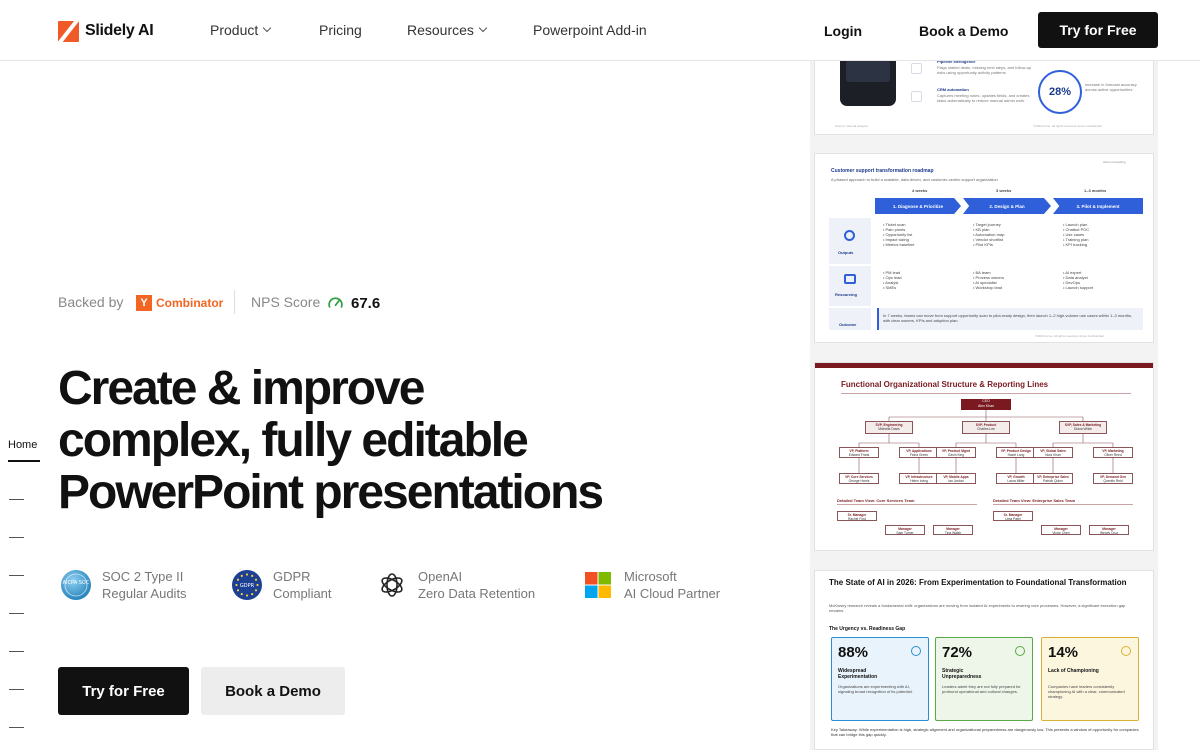 This screenshot has height=750, width=1200. I want to click on stat-value: 28%, so click(1060, 92).